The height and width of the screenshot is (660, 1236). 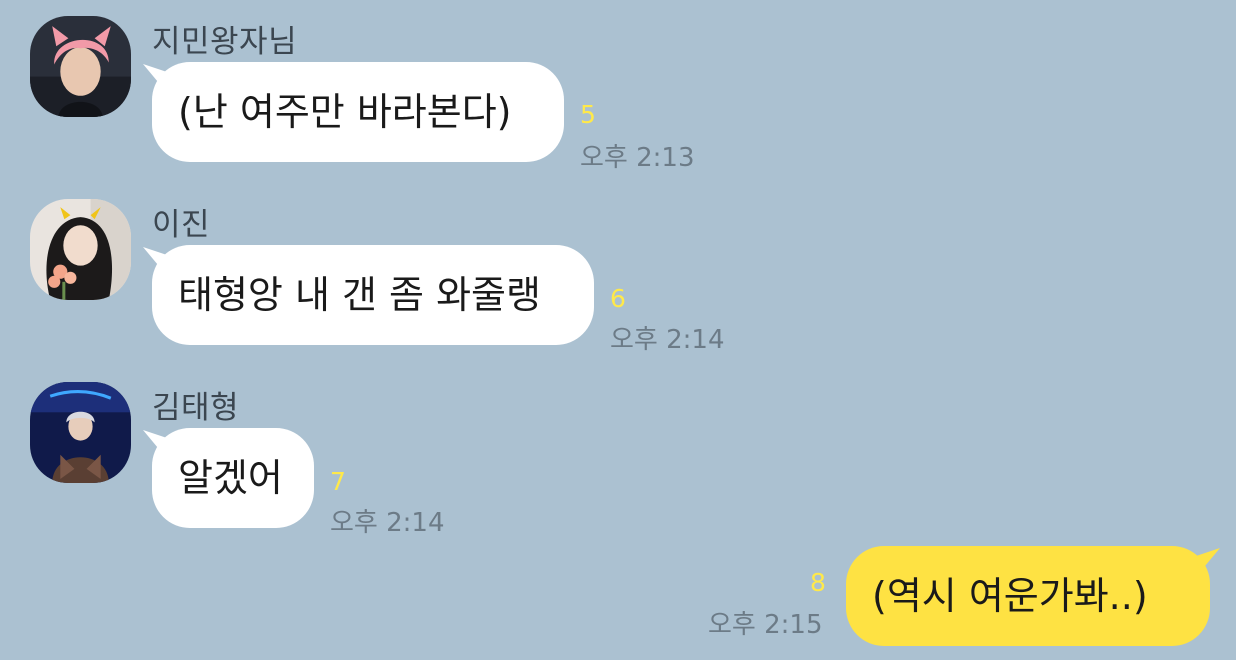 What do you see at coordinates (338, 481) in the screenshot?
I see `unread-count: 7` at bounding box center [338, 481].